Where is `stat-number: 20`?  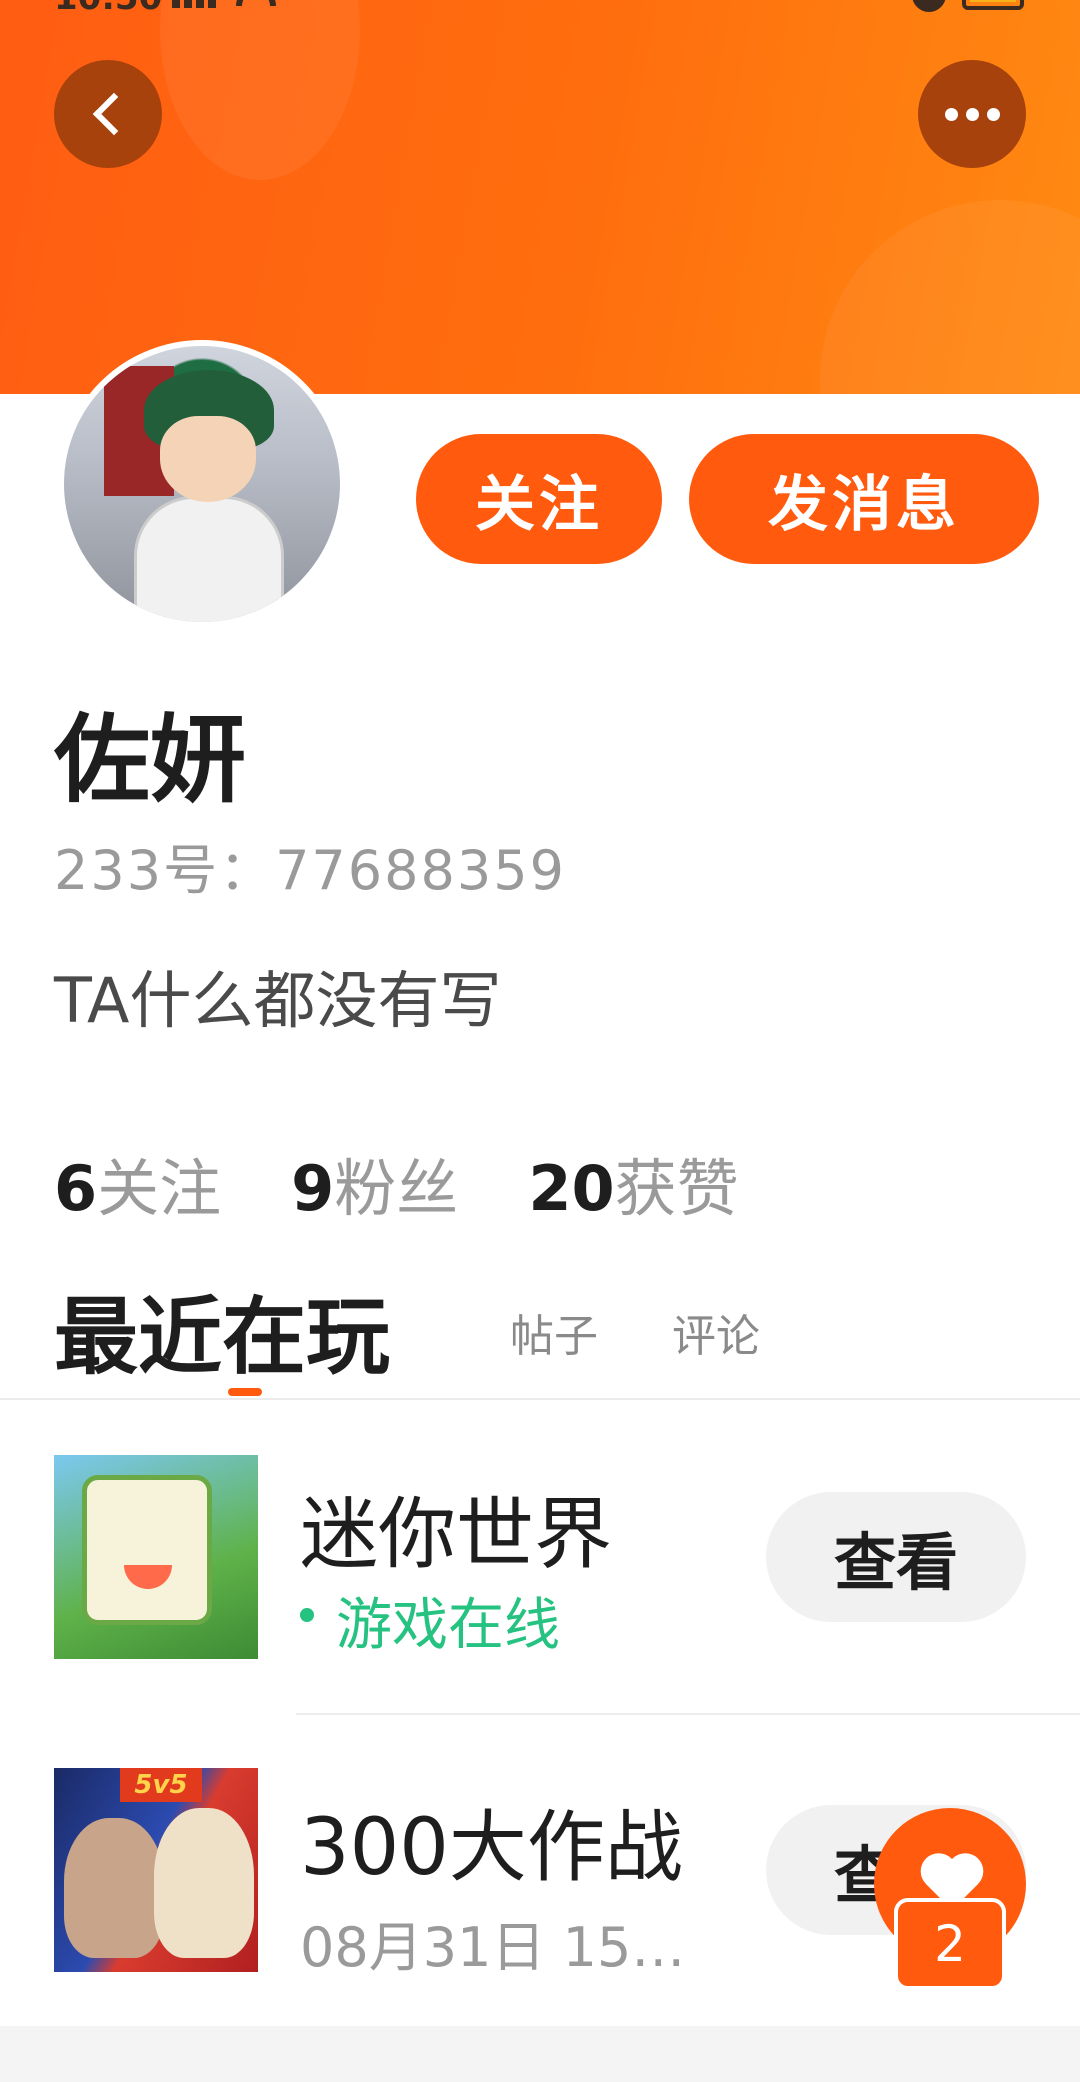
stat-number: 20 is located at coordinates (571, 1188).